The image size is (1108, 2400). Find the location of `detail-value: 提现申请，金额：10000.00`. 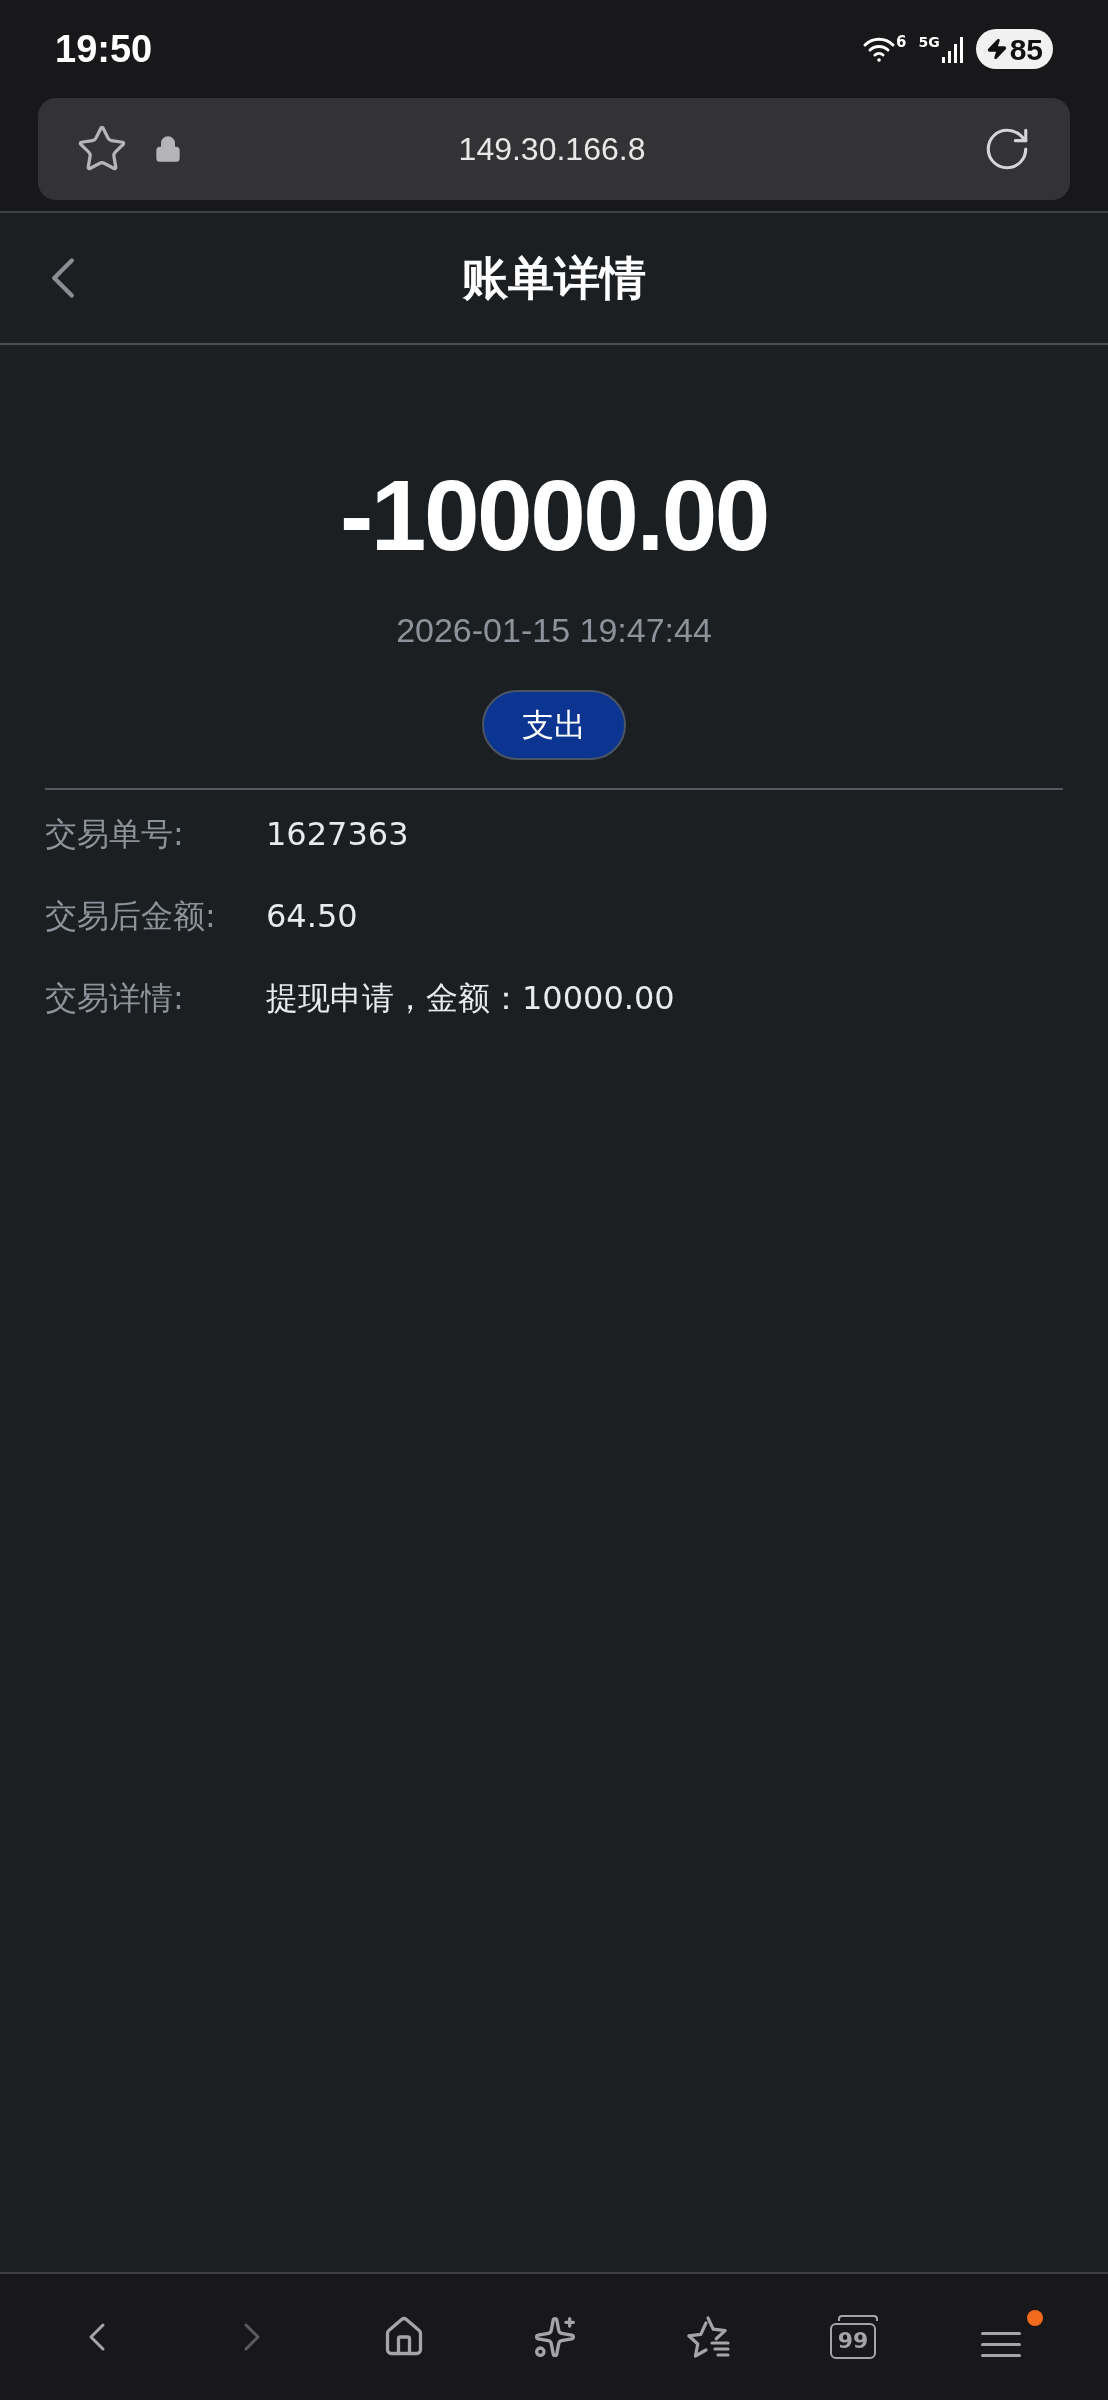

detail-value: 提现申请，金额：10000.00 is located at coordinates (470, 998).